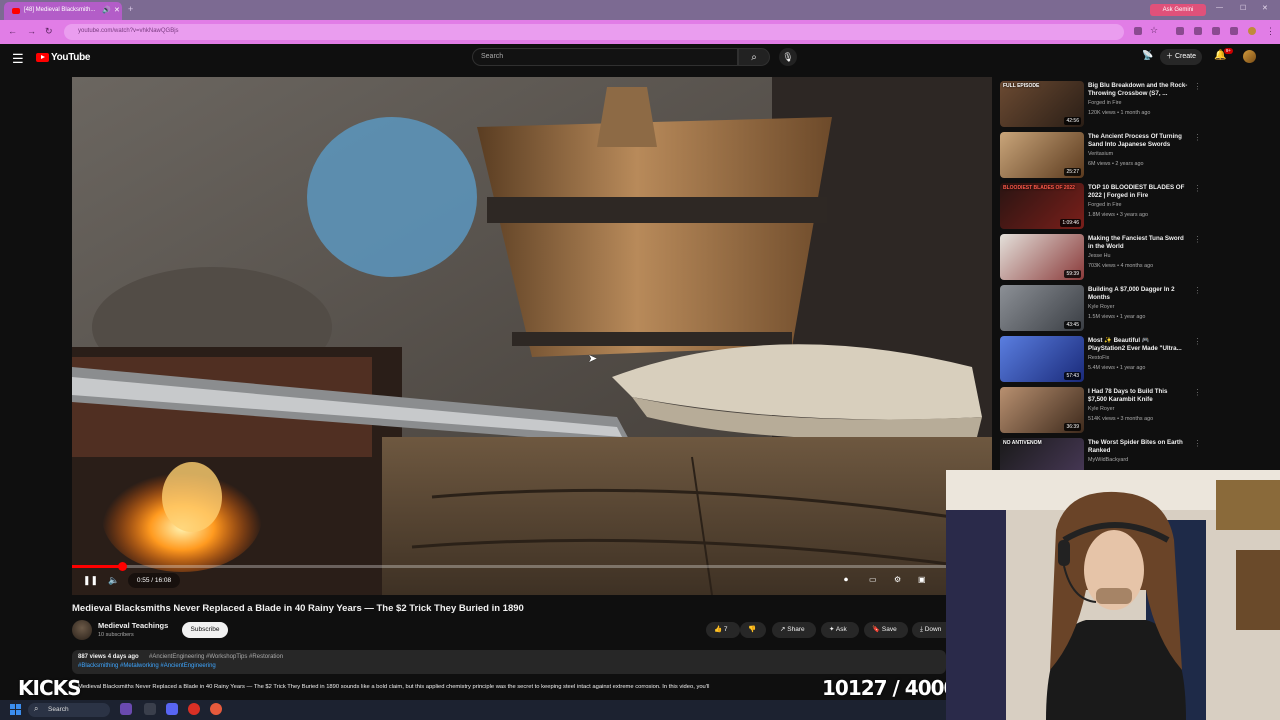  What do you see at coordinates (117, 10) in the screenshot?
I see `close-tab-icon: ✕` at bounding box center [117, 10].